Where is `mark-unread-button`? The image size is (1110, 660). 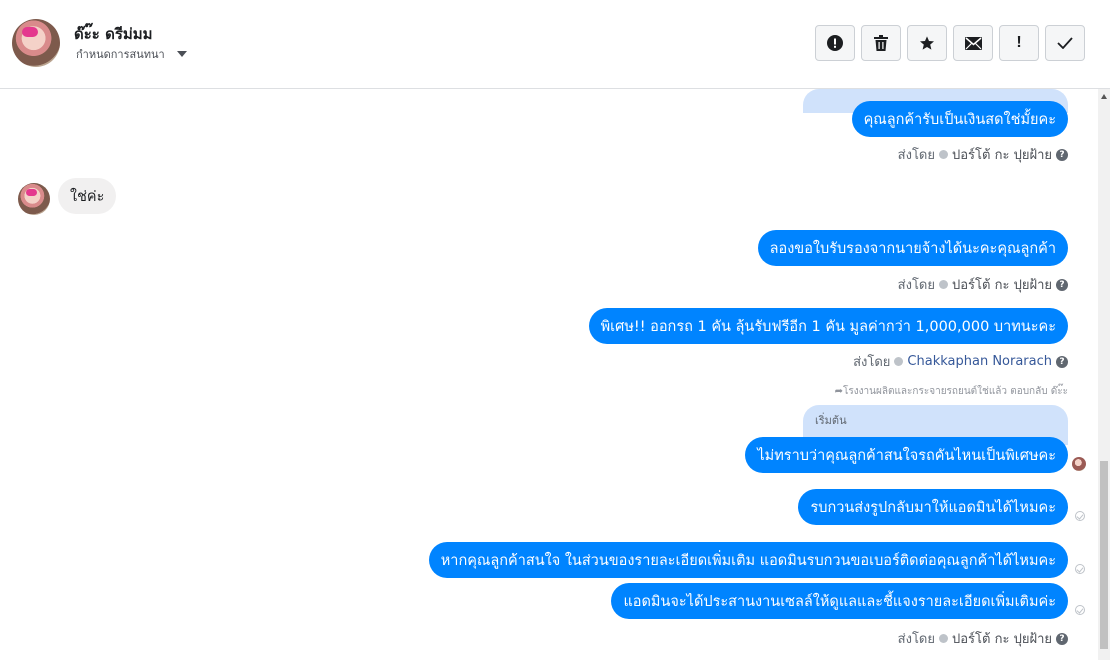
mark-unread-button is located at coordinates (973, 43).